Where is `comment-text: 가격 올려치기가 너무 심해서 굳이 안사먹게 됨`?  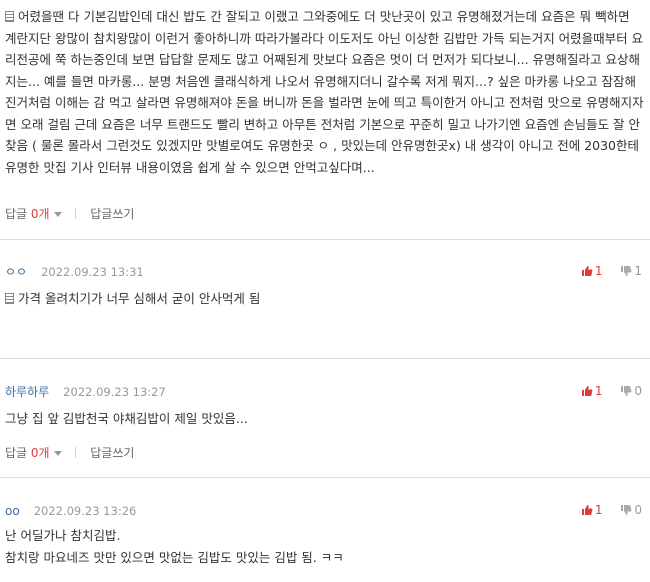 comment-text: 가격 올려치기가 너무 심해서 굳이 안사먹게 됨 is located at coordinates (325, 299).